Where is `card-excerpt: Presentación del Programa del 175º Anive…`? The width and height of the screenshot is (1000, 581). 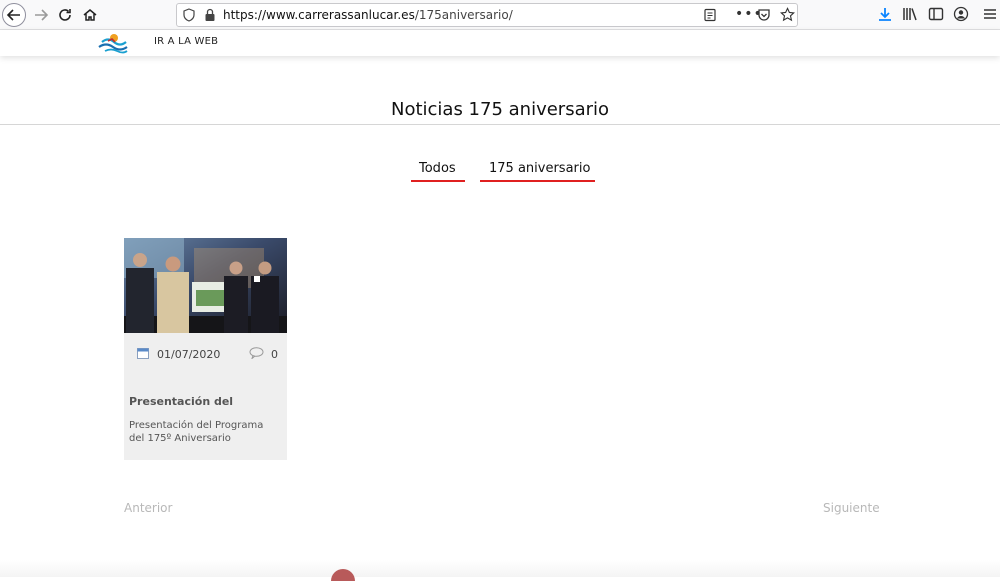
card-excerpt: Presentación del Programa del 175º Anive… is located at coordinates (196, 432).